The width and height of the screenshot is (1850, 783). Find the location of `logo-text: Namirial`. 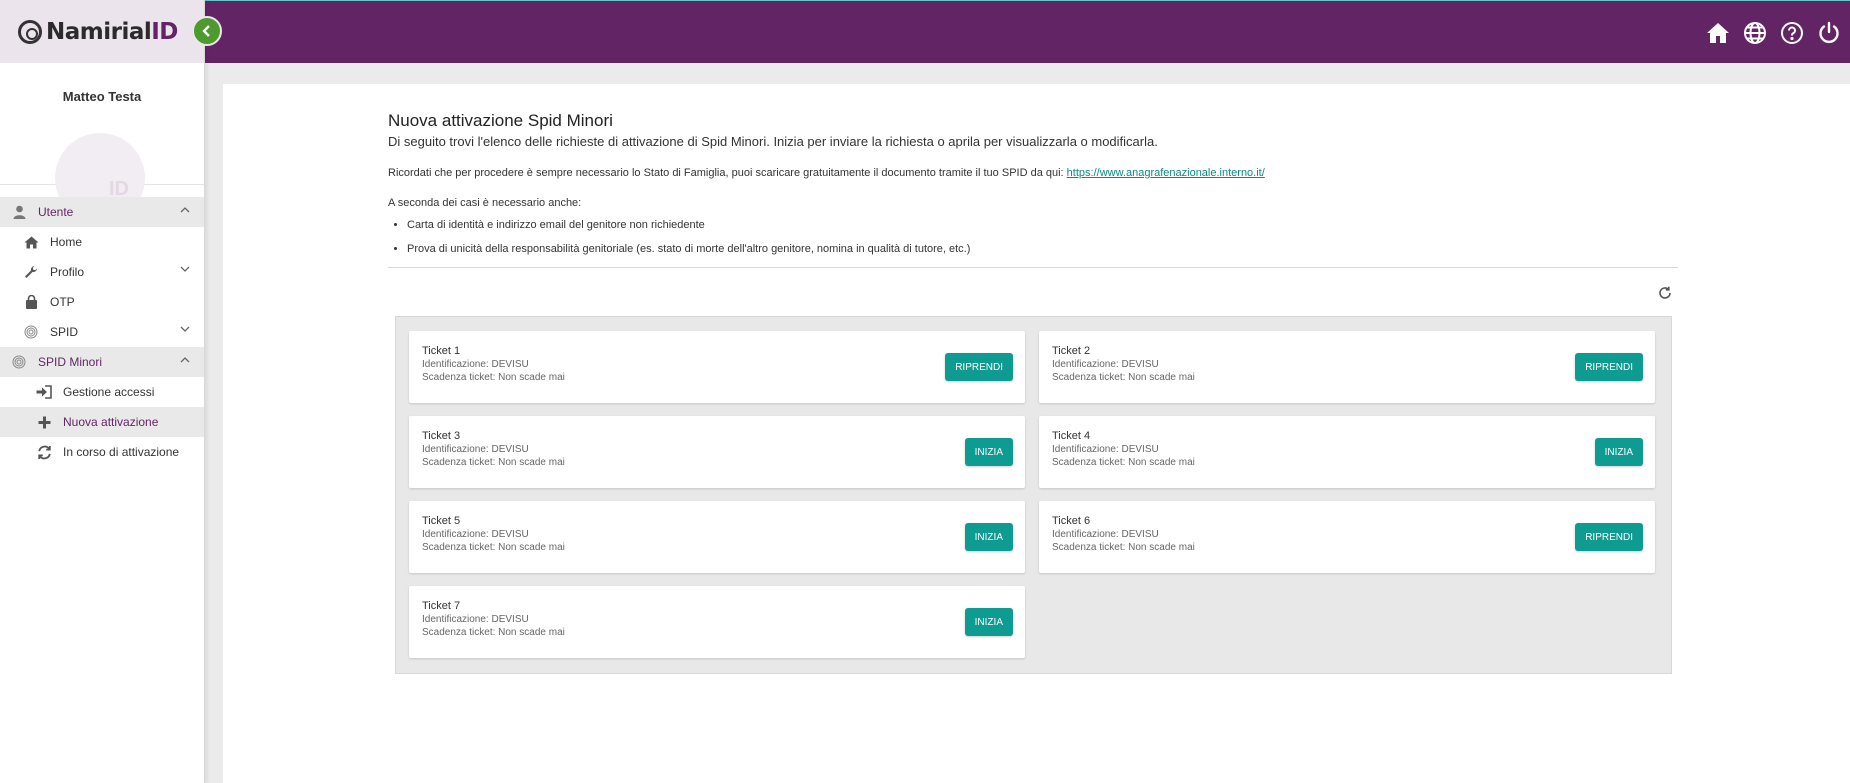

logo-text: Namirial is located at coordinates (99, 31).